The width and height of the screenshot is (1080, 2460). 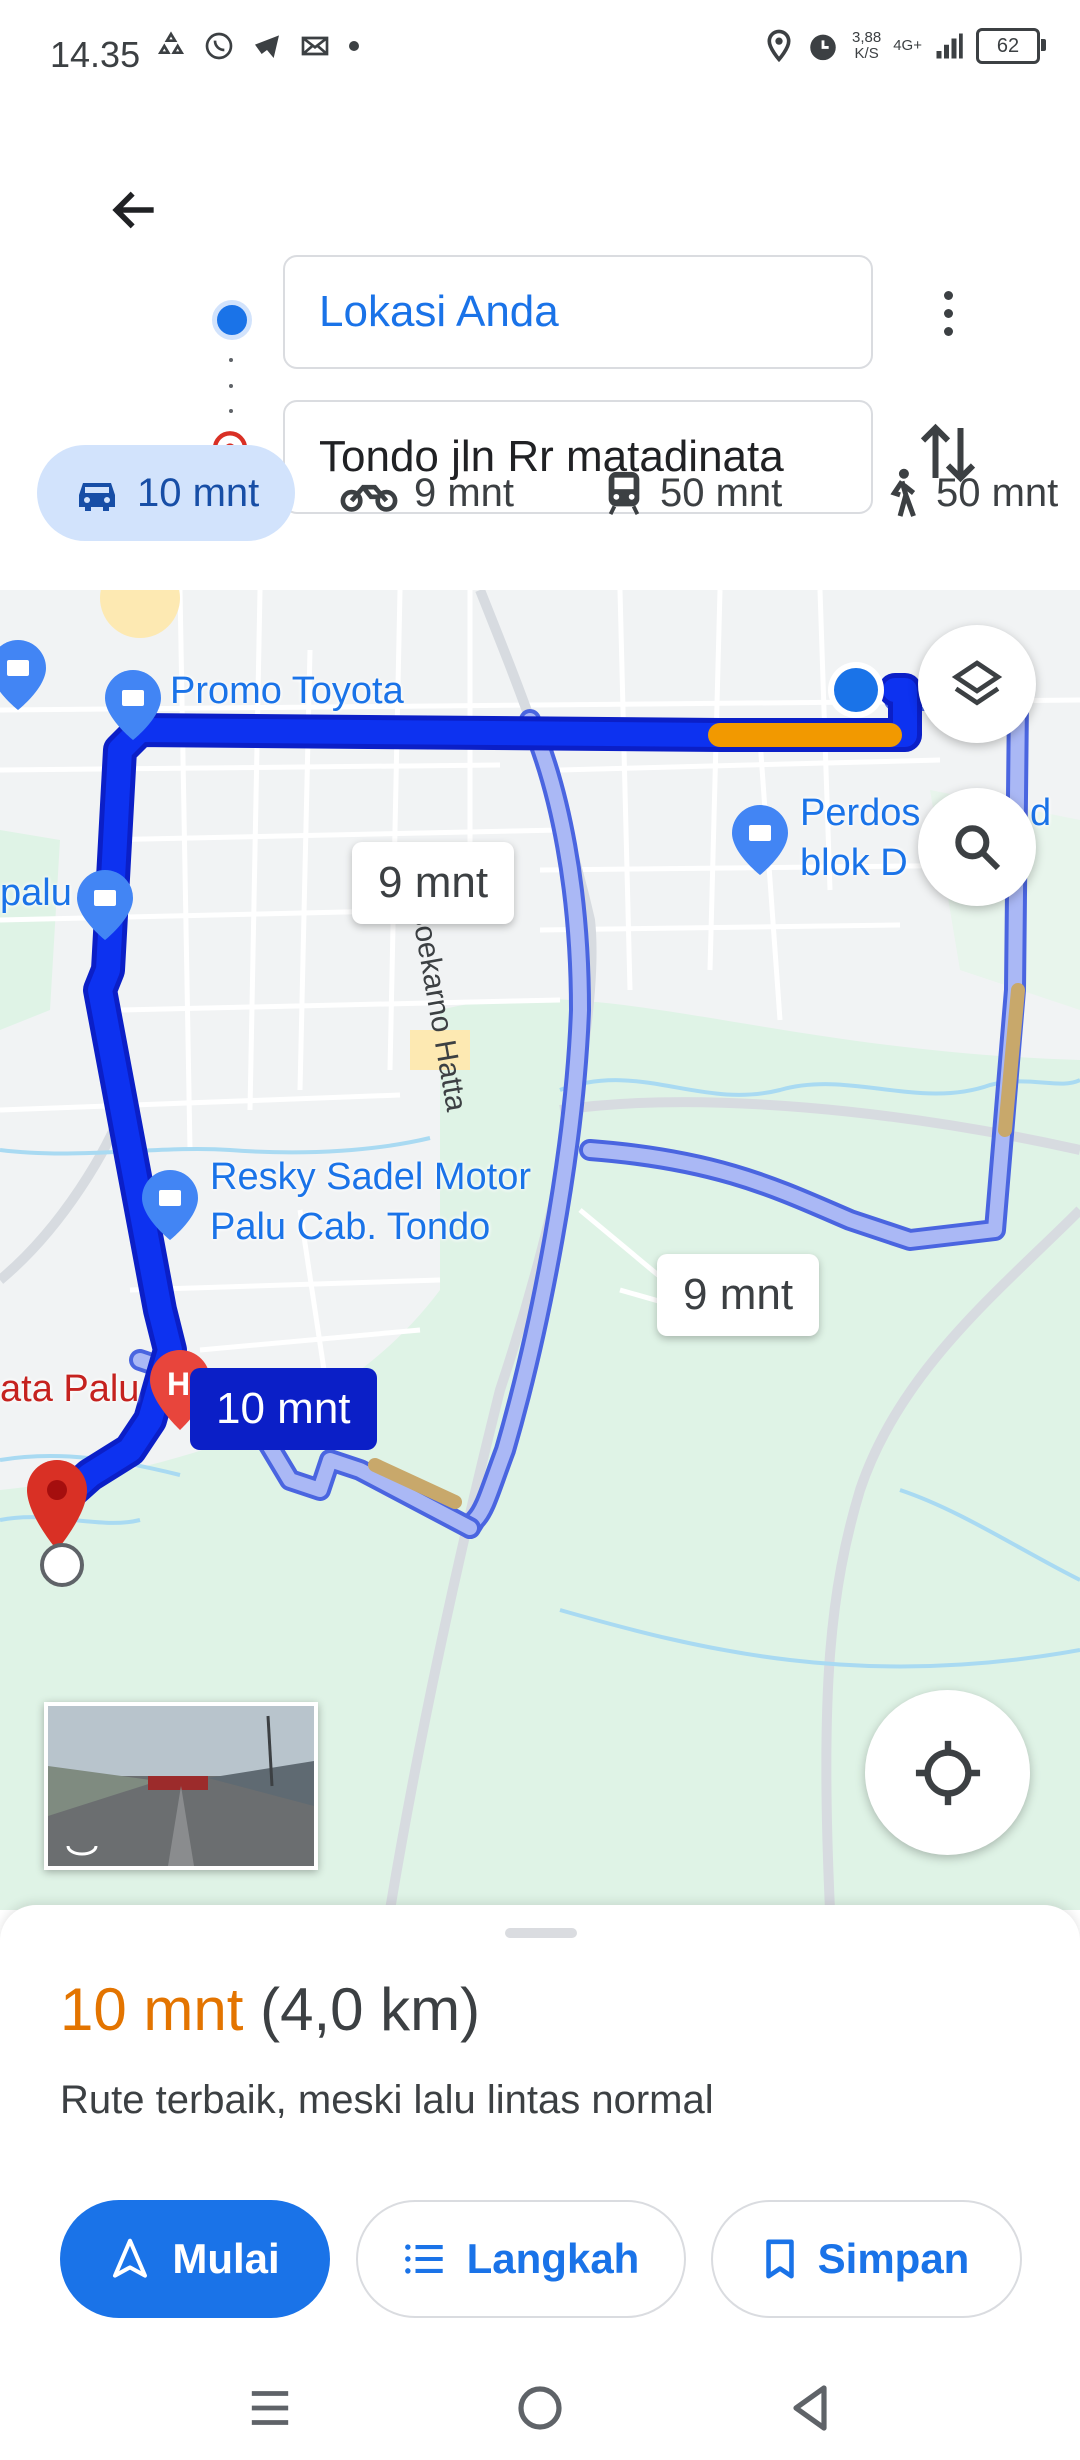 What do you see at coordinates (779, 46) in the screenshot?
I see `location-icon` at bounding box center [779, 46].